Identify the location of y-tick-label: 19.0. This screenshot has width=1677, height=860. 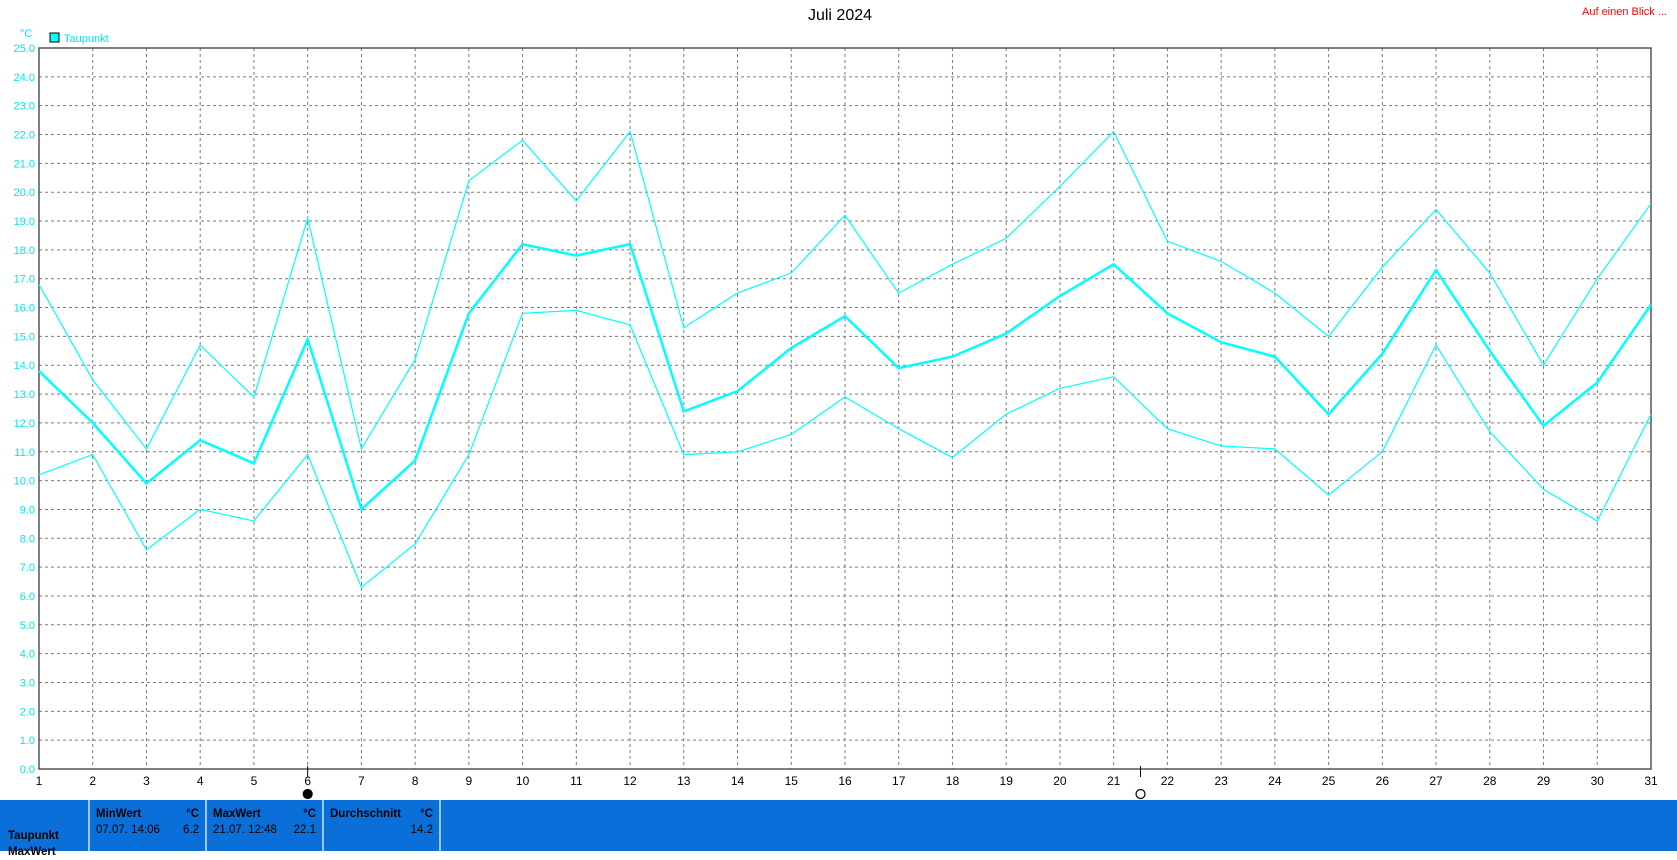
(24, 222).